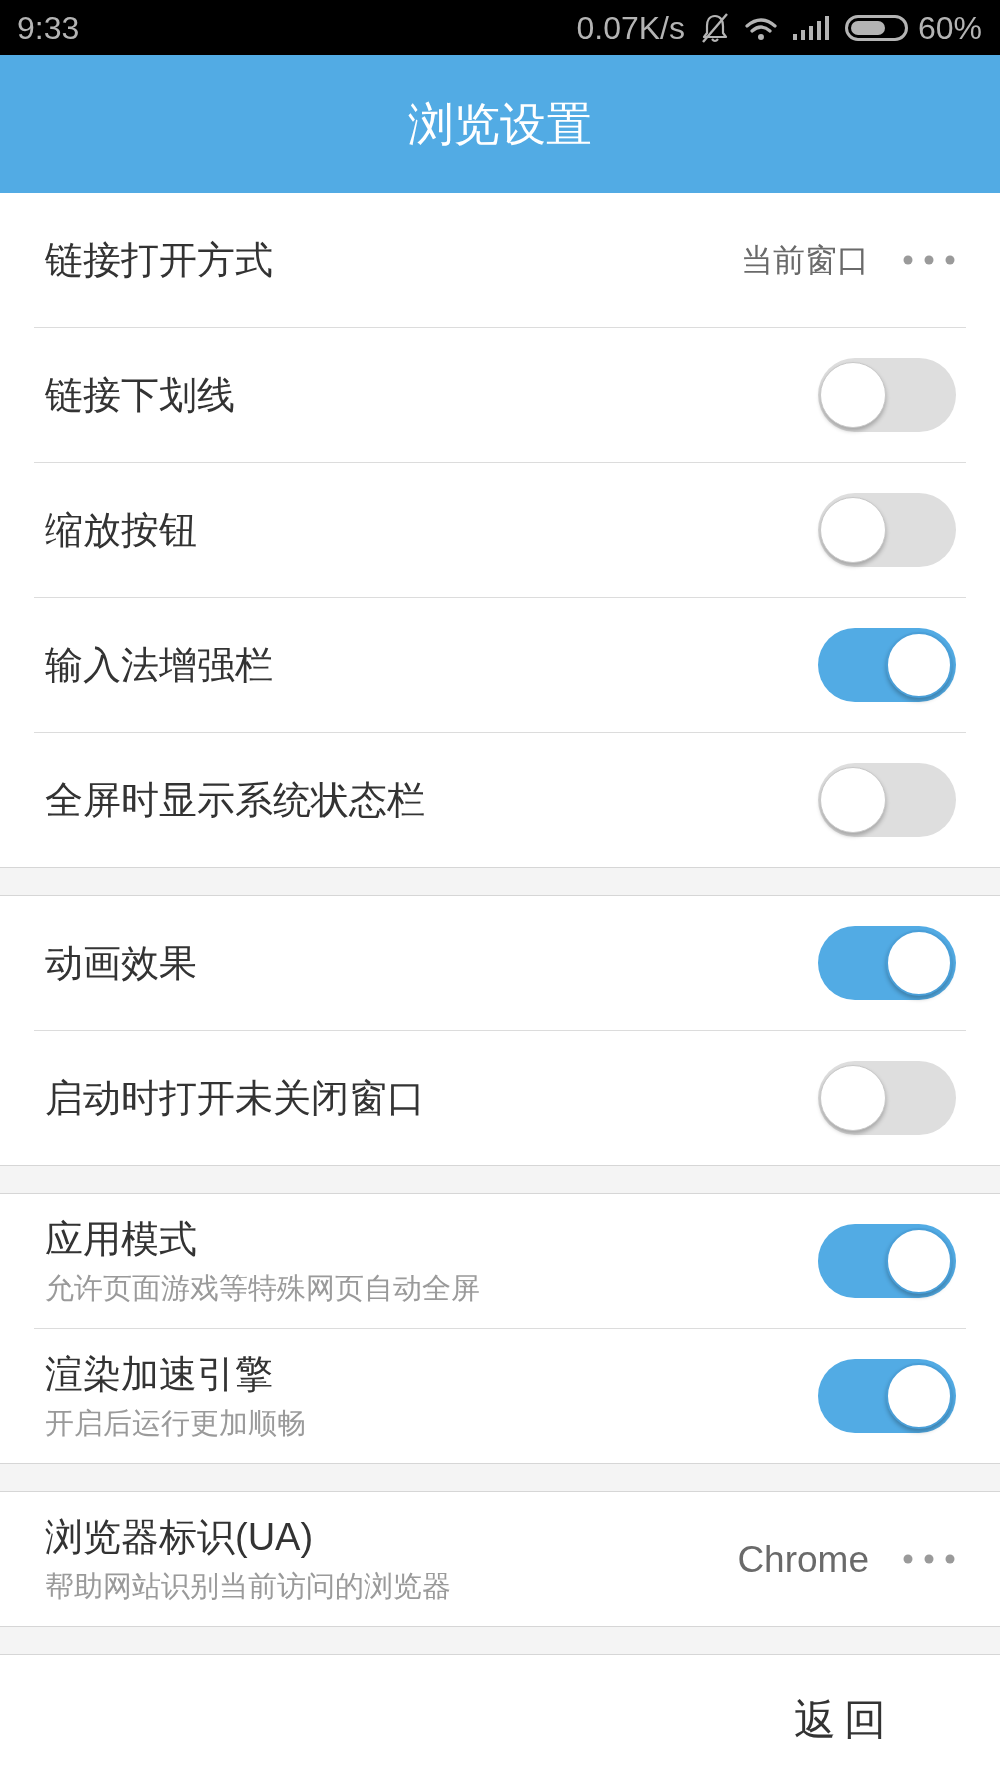 The image size is (1000, 1778). Describe the element at coordinates (159, 665) in the screenshot. I see `setting-label: 输入法增强栏` at that location.